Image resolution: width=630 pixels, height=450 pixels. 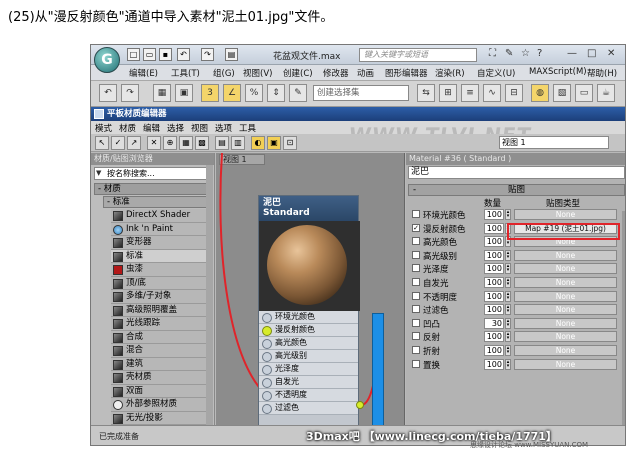 What do you see at coordinates (102, 143) in the screenshot?
I see `pick-material-icon: ↖` at bounding box center [102, 143].